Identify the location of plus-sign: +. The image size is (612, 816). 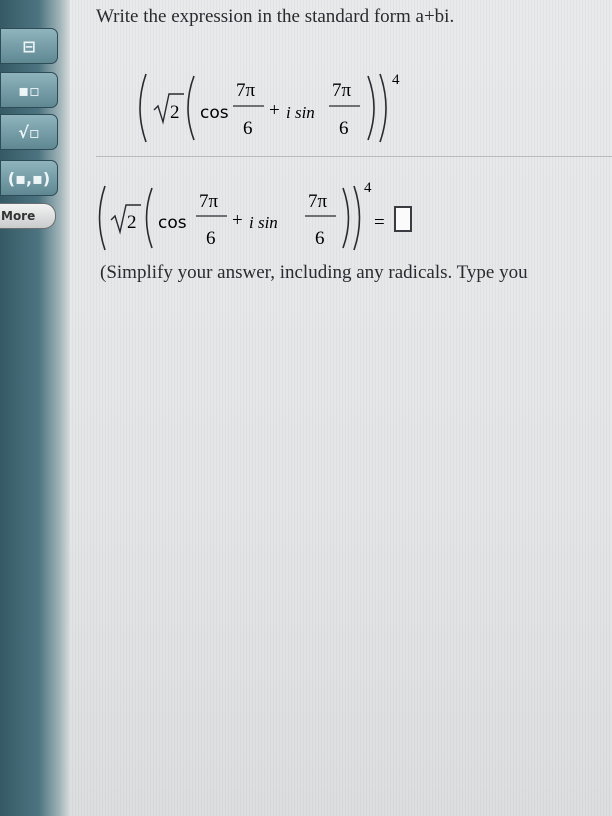
(274, 110).